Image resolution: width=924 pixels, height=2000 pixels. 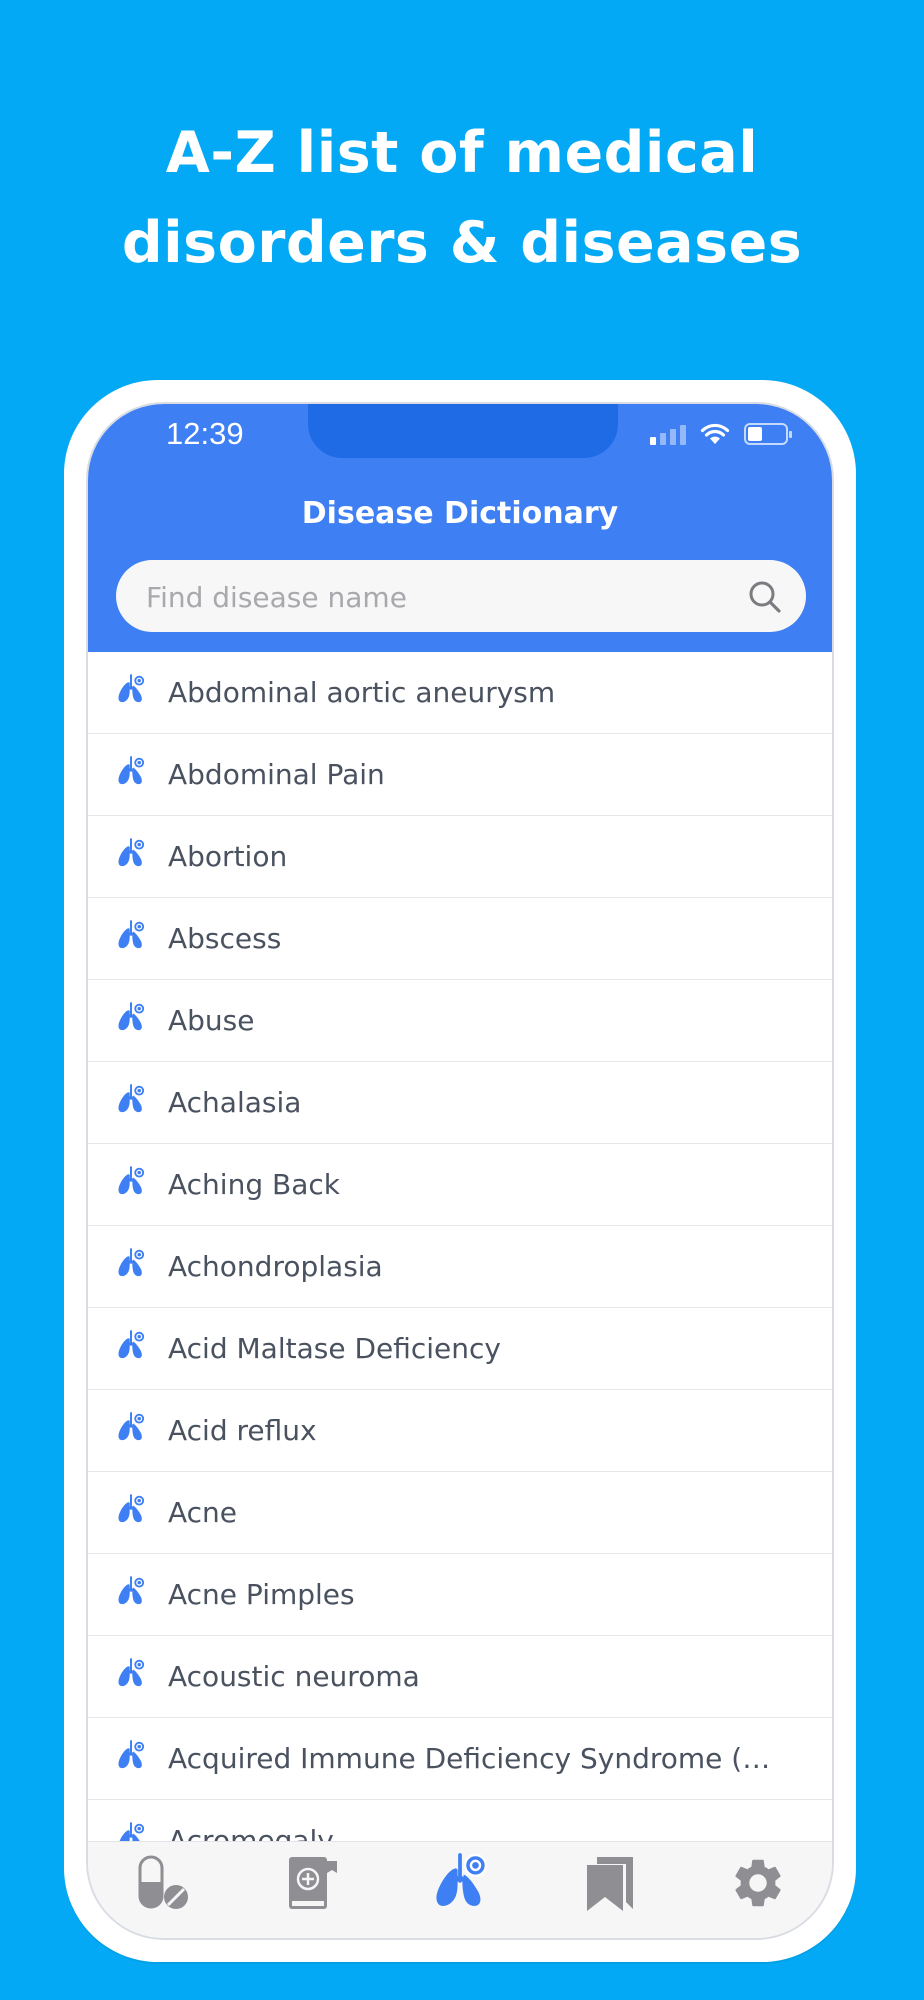 I want to click on list-item-label: Acne Pimples, so click(x=261, y=1594).